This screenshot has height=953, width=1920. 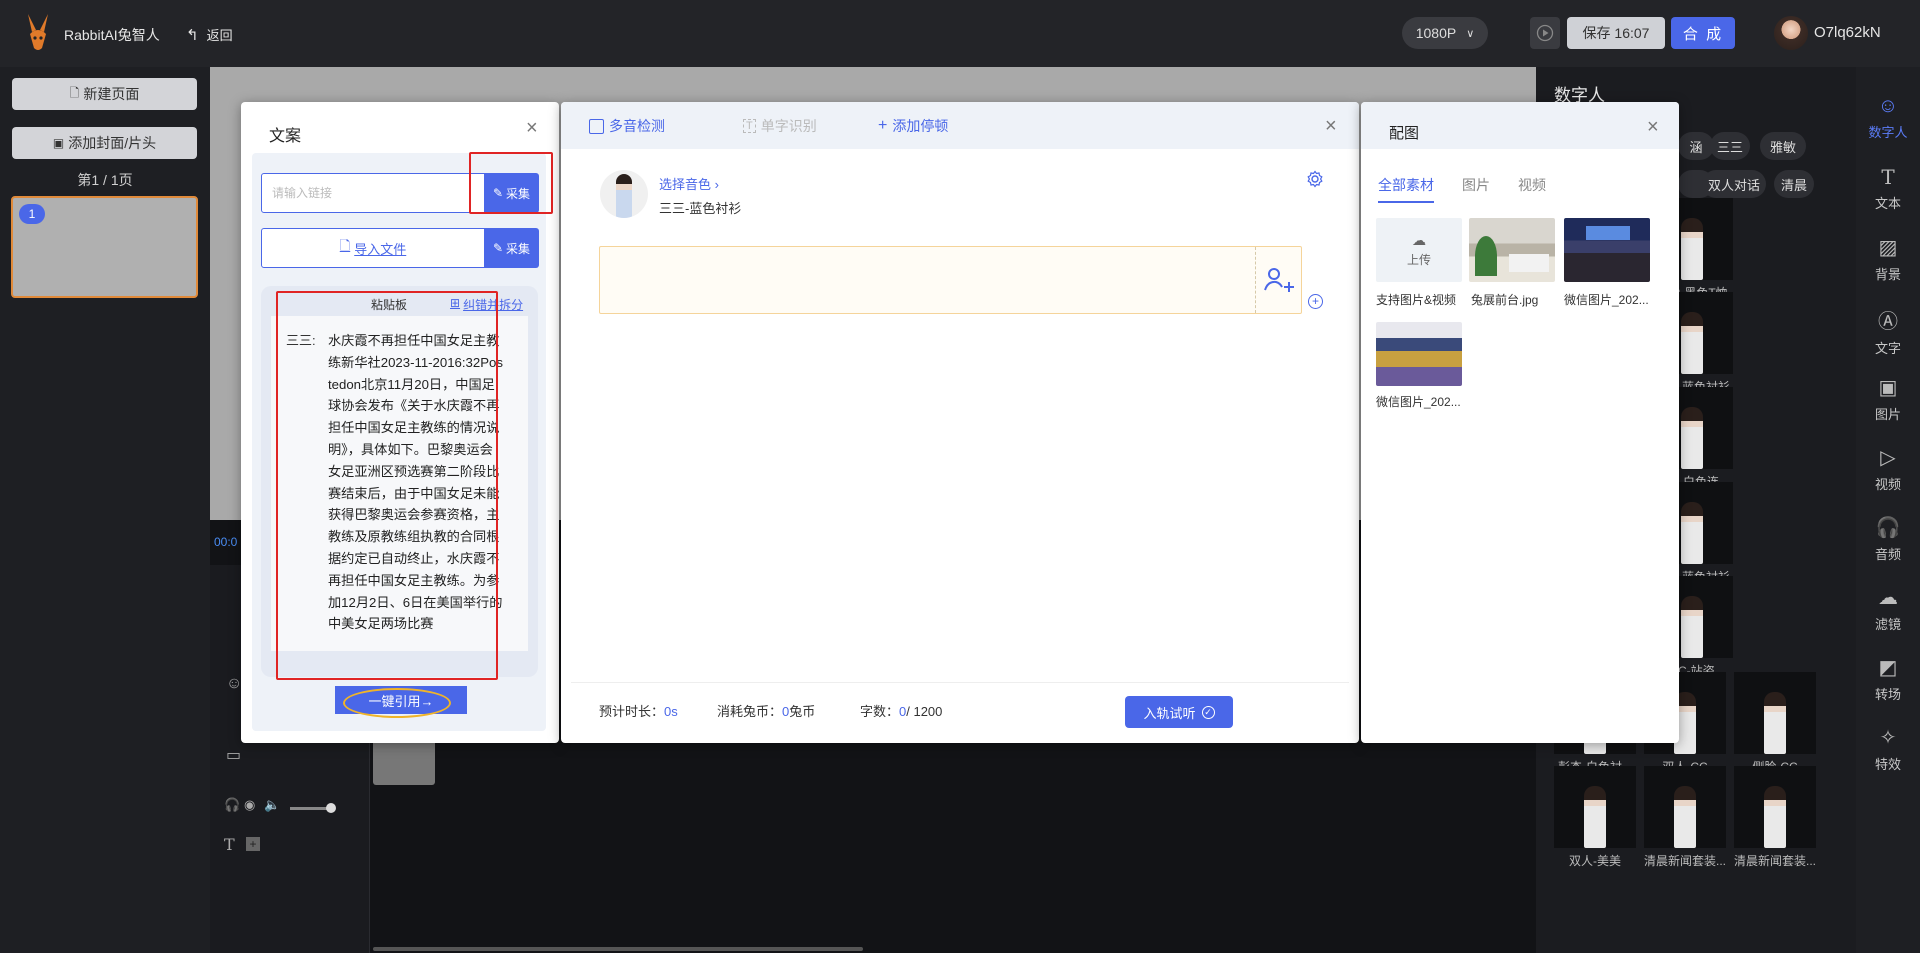 I want to click on rail-effects: ✧ 特效, so click(x=1888, y=749).